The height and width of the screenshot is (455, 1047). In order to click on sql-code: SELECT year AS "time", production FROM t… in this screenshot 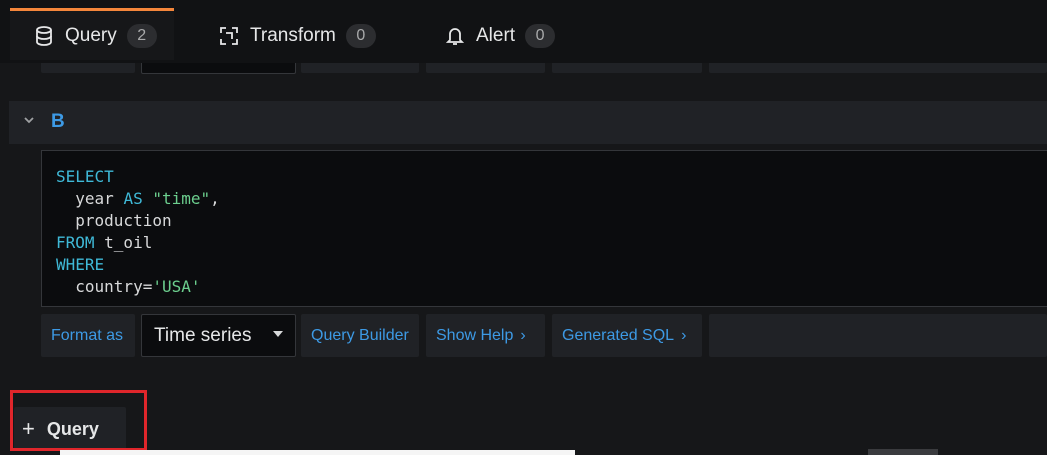, I will do `click(138, 232)`.